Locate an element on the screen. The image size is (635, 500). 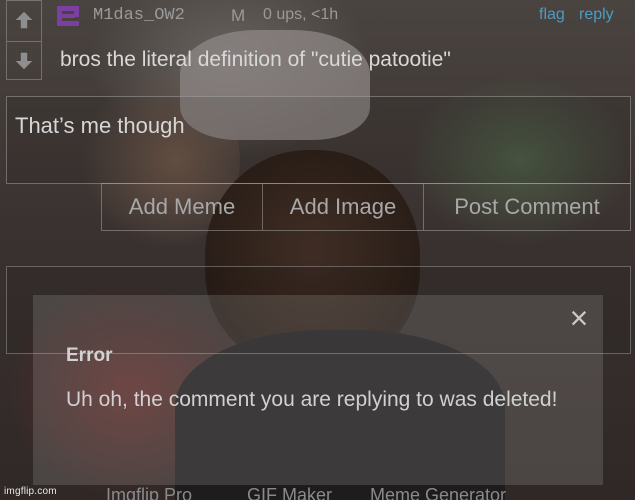
footer-link-imgflip-pro: Imgflip Pro is located at coordinates (149, 492).